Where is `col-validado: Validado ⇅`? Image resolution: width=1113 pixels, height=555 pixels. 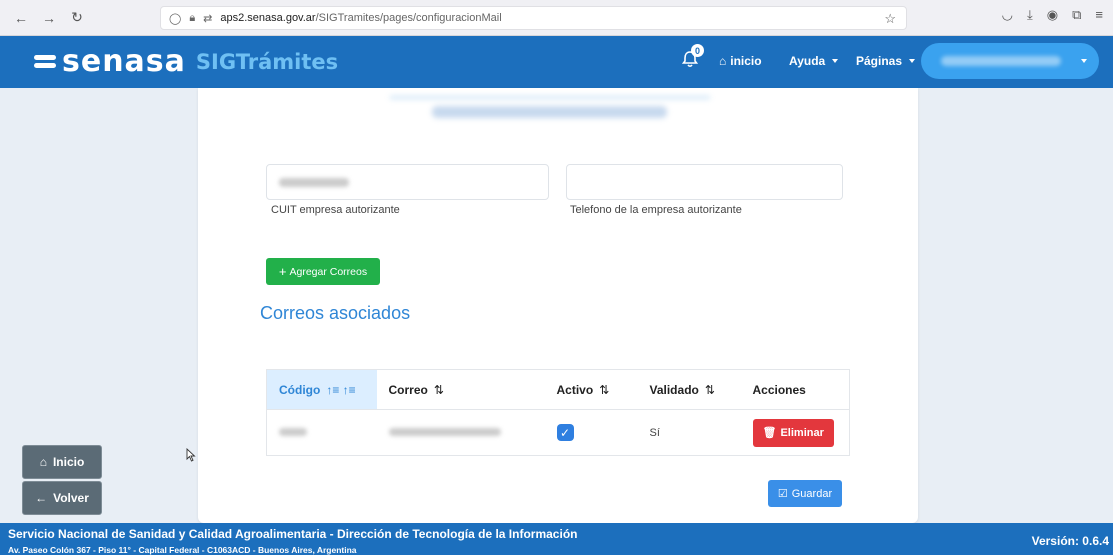 col-validado: Validado ⇅ is located at coordinates (689, 389).